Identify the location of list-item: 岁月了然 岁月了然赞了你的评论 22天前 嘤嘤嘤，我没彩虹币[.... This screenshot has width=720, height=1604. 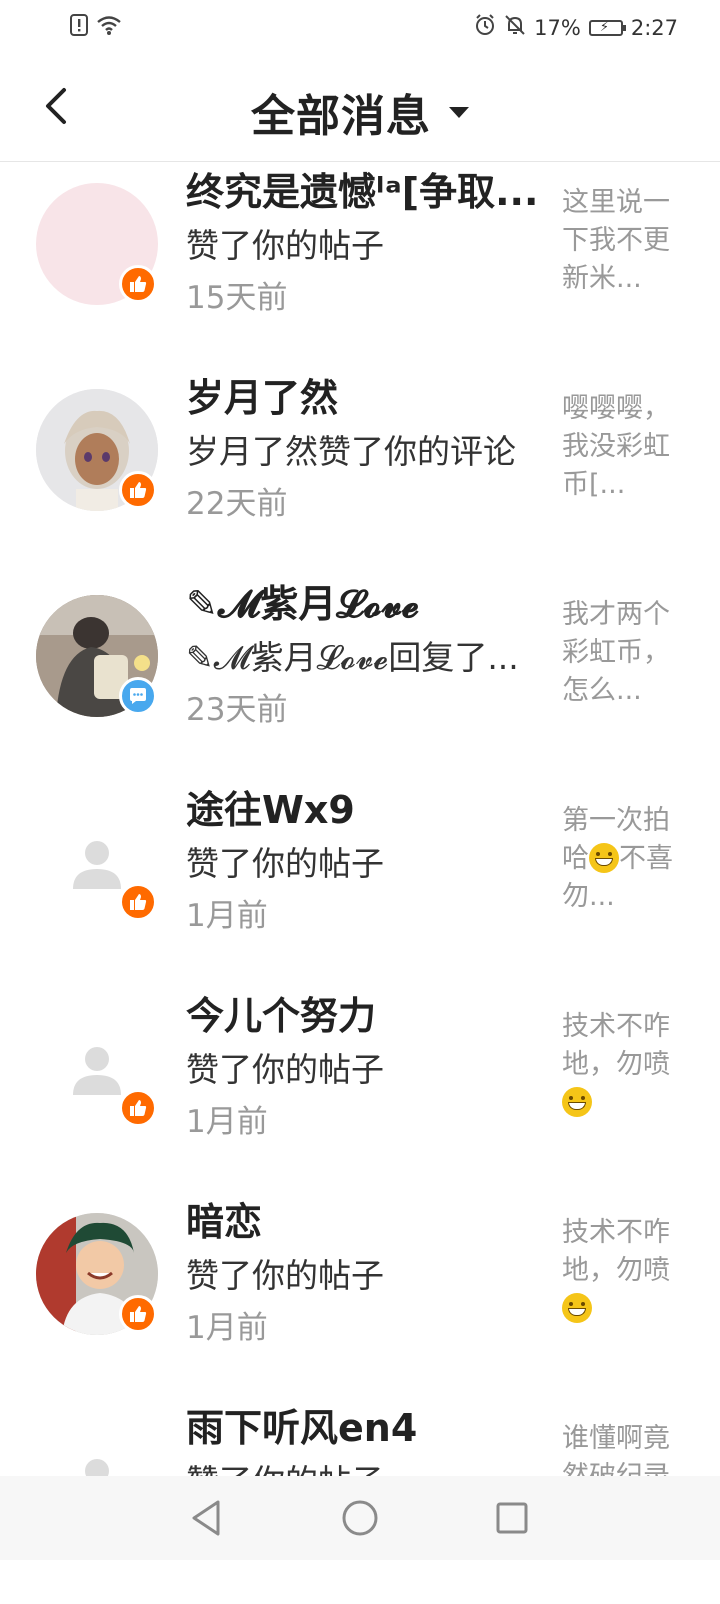
(360, 471).